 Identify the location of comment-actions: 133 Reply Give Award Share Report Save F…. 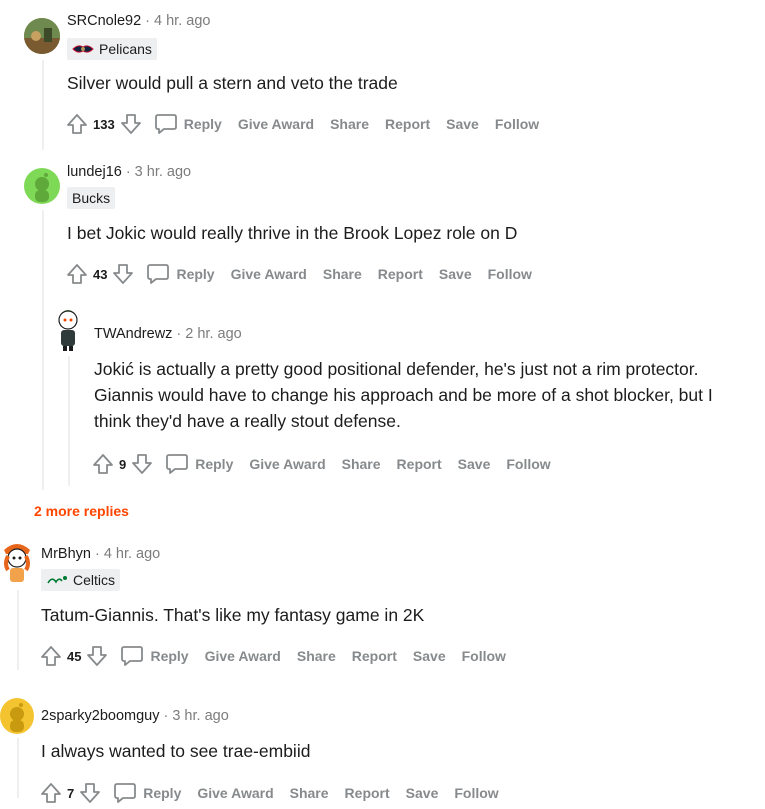
(310, 124).